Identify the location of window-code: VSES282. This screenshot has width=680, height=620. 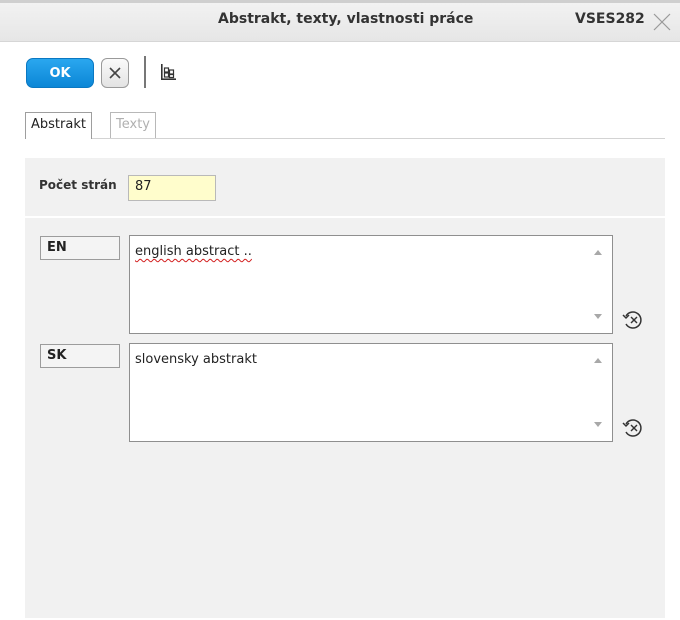
(610, 19).